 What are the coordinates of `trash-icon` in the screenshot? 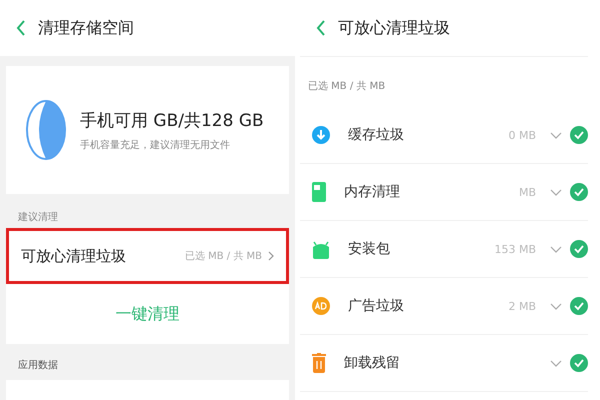 It's located at (319, 363).